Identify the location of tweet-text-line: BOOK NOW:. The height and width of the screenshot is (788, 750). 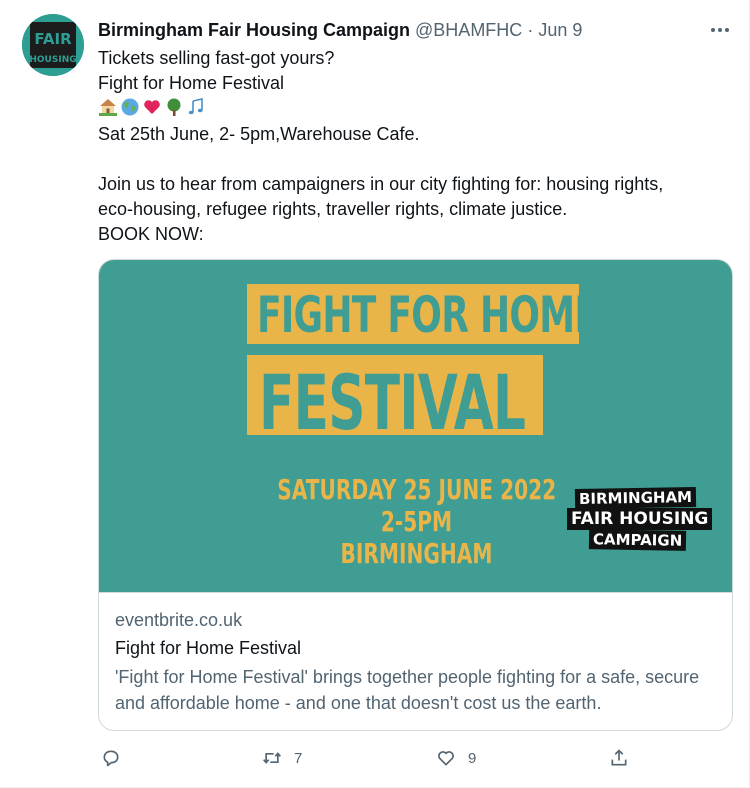
(151, 234).